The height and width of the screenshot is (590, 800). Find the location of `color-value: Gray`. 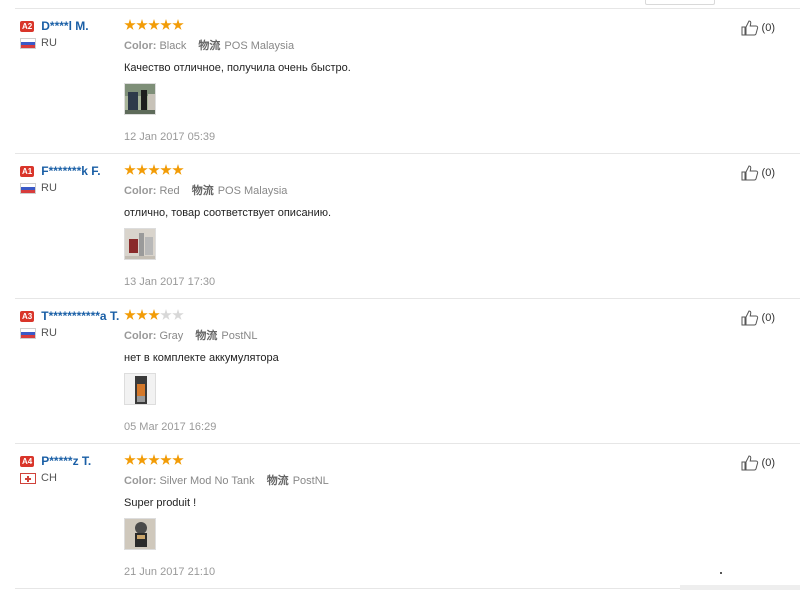

color-value: Gray is located at coordinates (171, 336).